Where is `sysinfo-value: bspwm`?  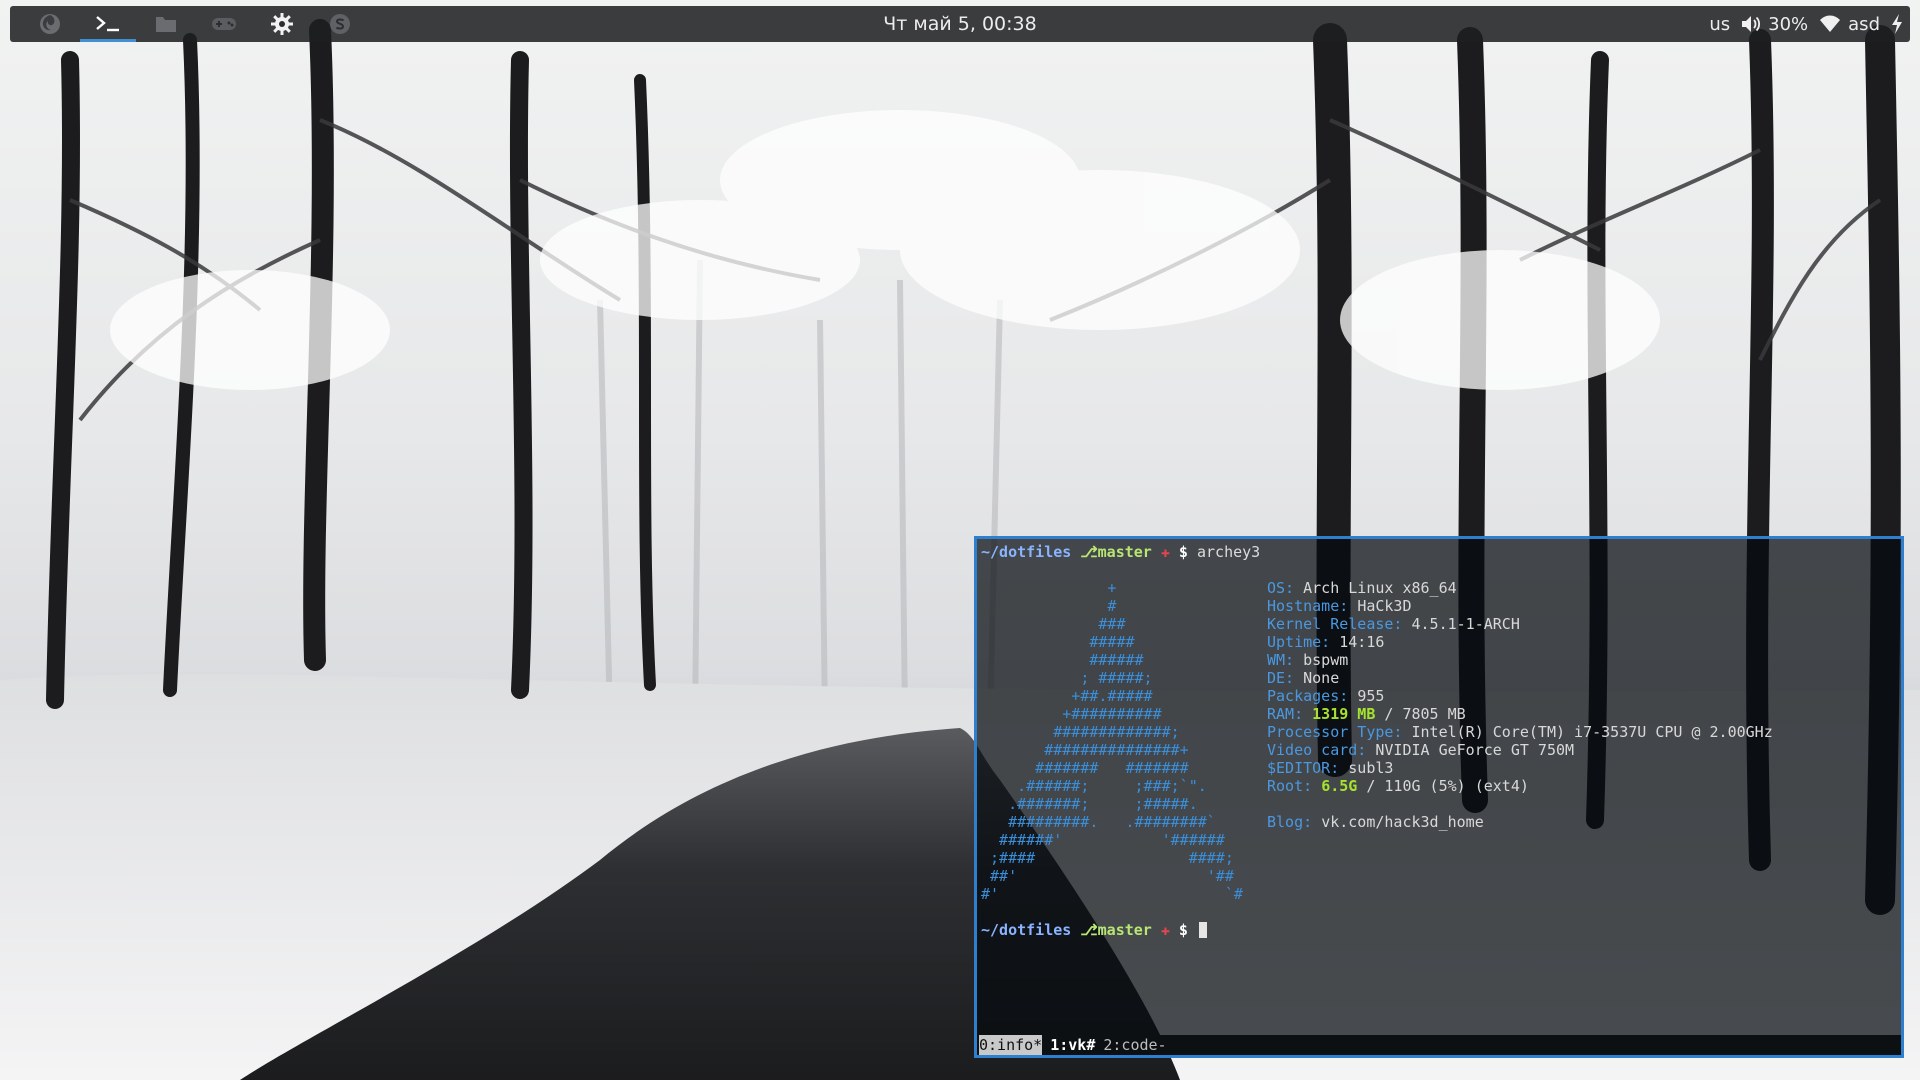
sysinfo-value: bspwm is located at coordinates (1326, 660).